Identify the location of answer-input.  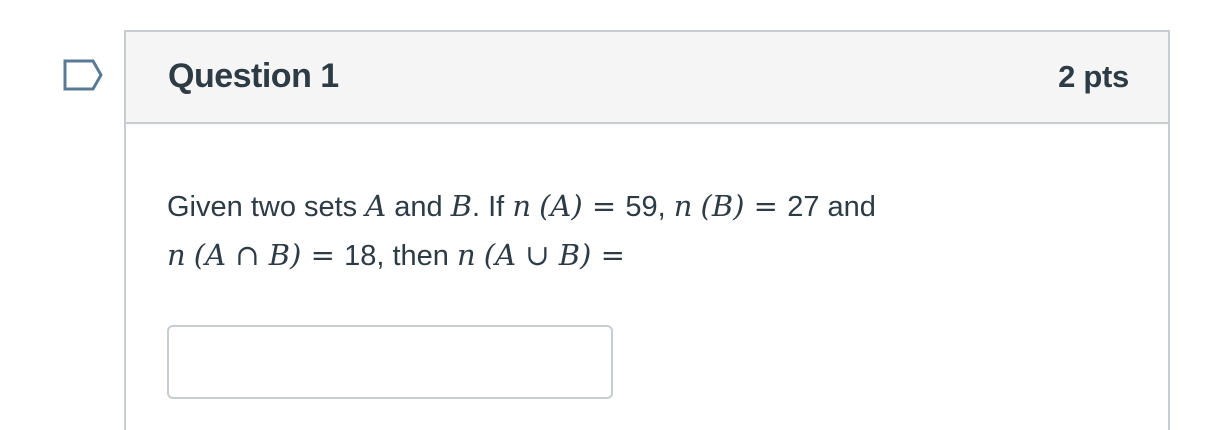
(390, 362).